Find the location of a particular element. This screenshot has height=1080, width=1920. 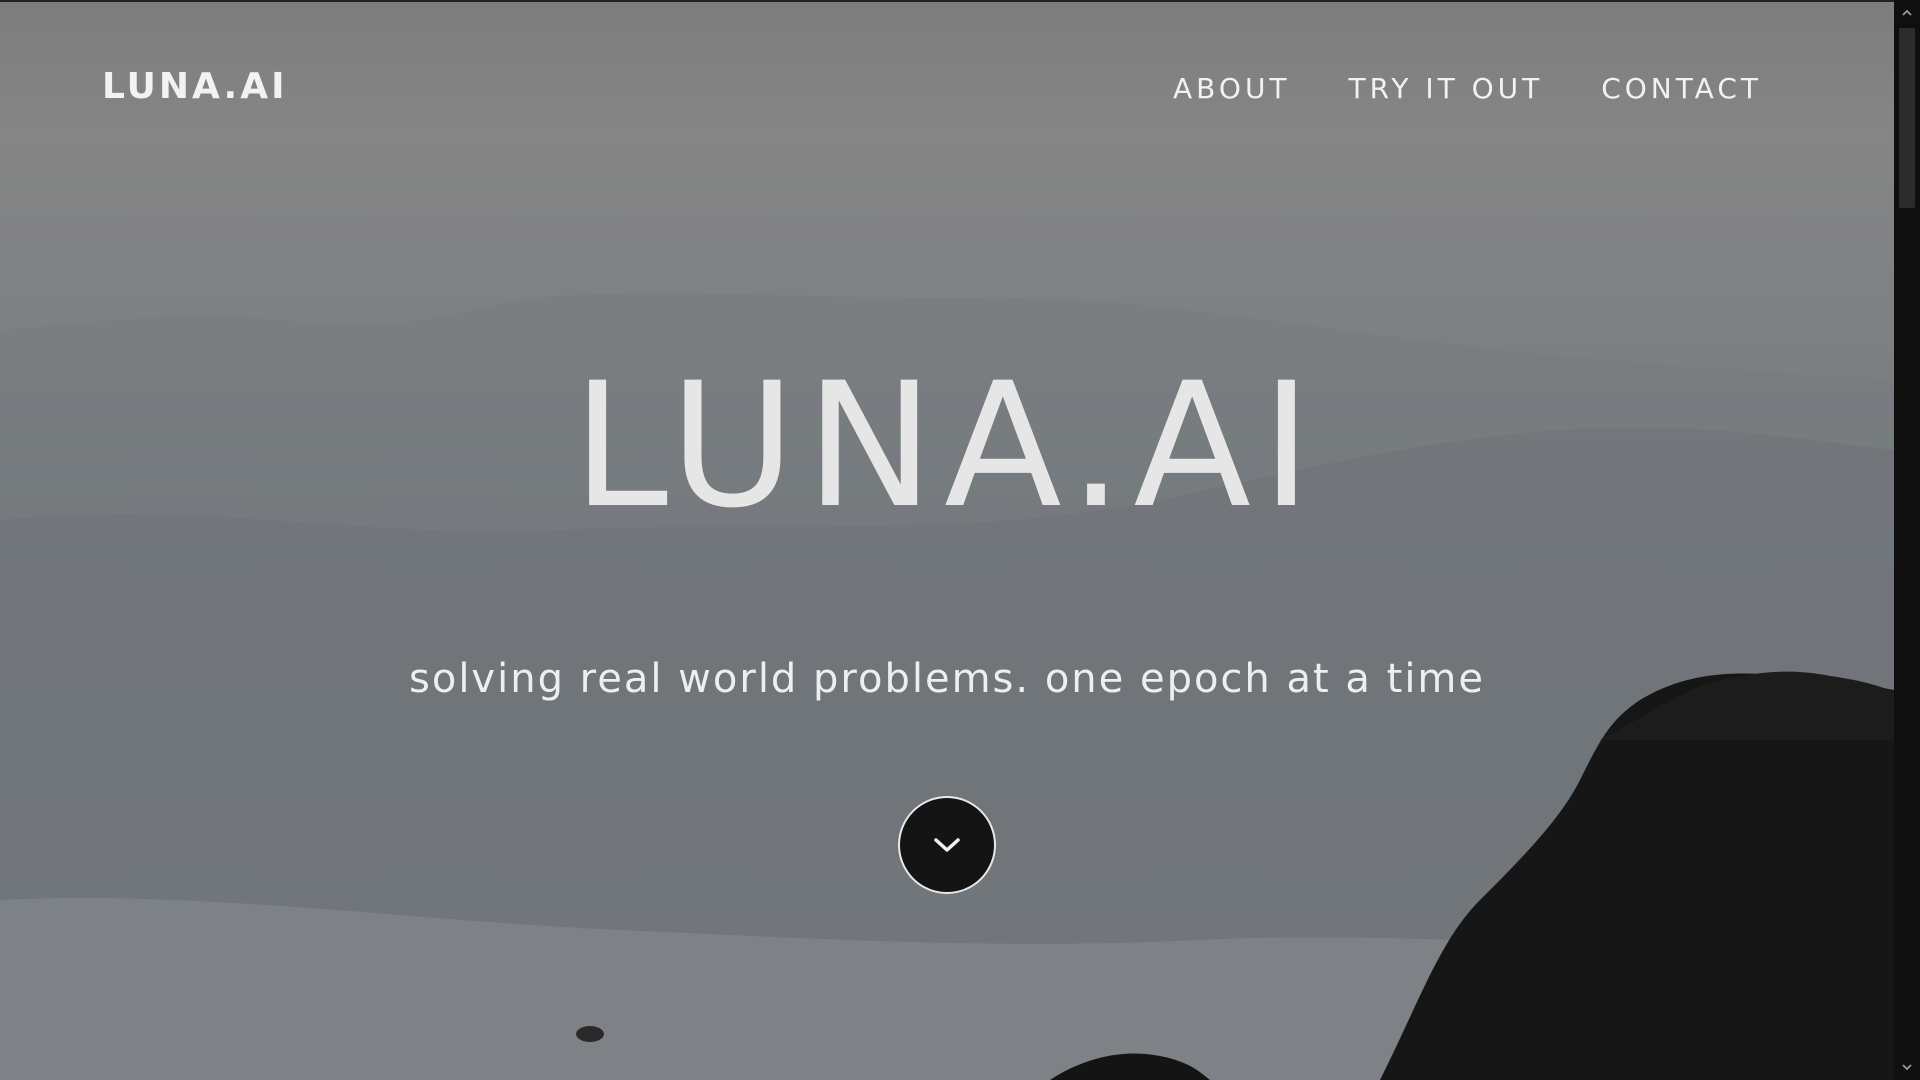

scrollbar-up-arrow-icon is located at coordinates (1907, 12).